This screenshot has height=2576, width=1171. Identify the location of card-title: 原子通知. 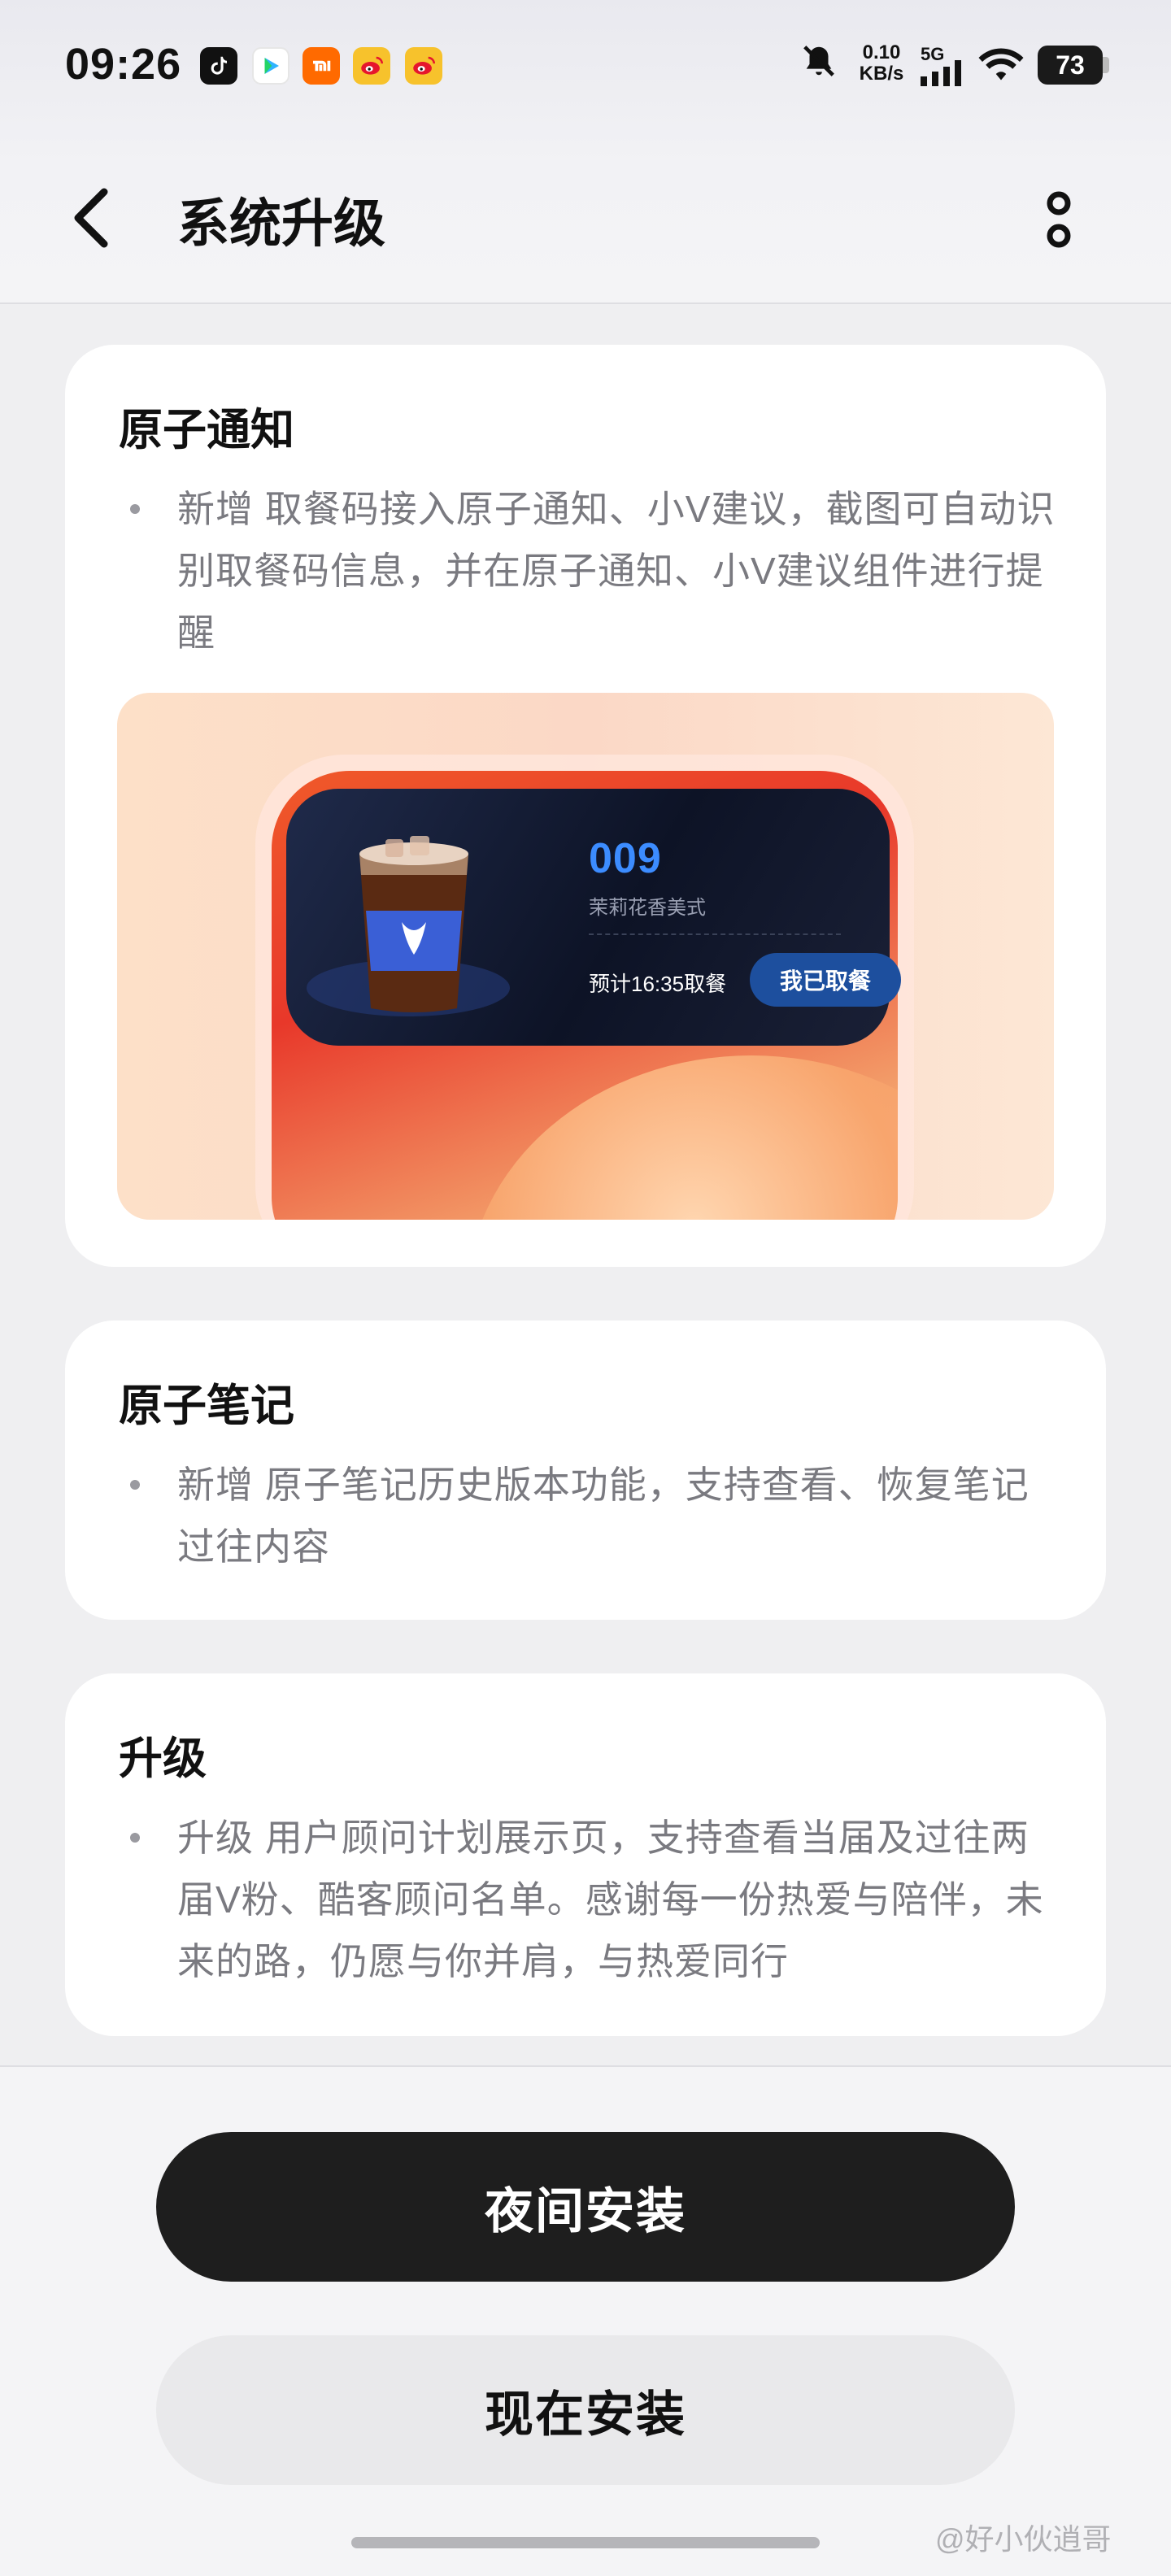
(206, 431).